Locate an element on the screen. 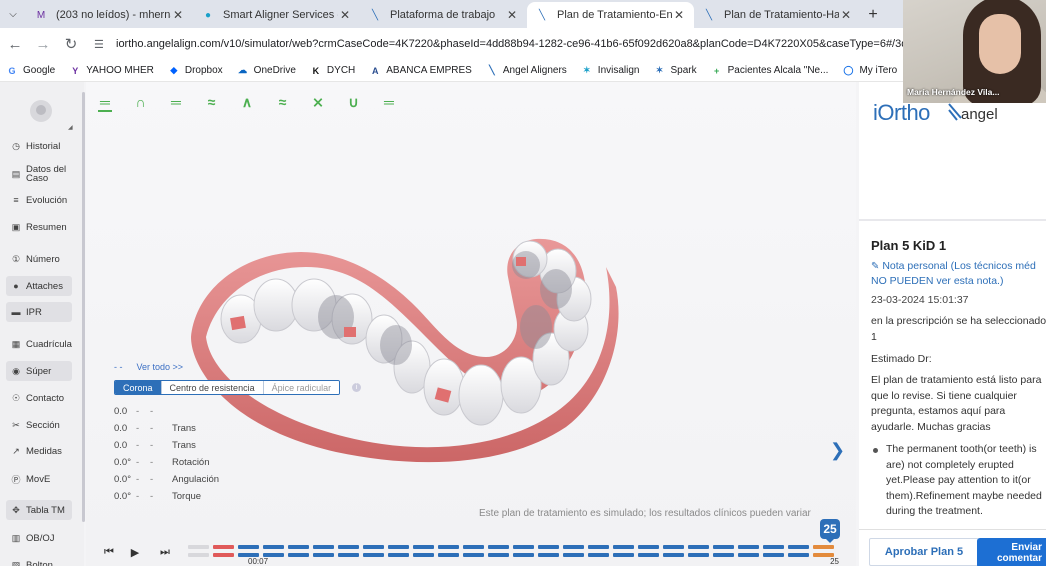 This screenshot has height=566, width=1046. sidebar-item-s-per: ◉ Súper is located at coordinates (39, 371).